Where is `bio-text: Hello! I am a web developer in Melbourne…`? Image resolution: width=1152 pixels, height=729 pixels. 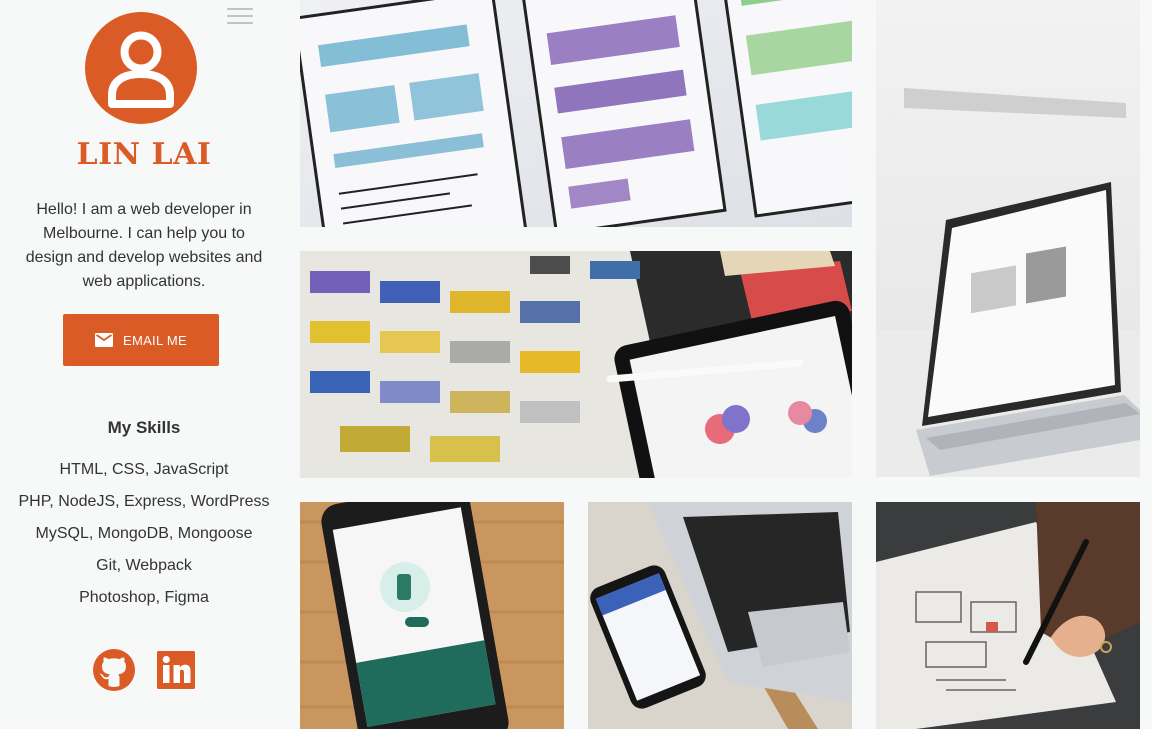
bio-text: Hello! I am a web developer in Melbourne… is located at coordinates (144, 245).